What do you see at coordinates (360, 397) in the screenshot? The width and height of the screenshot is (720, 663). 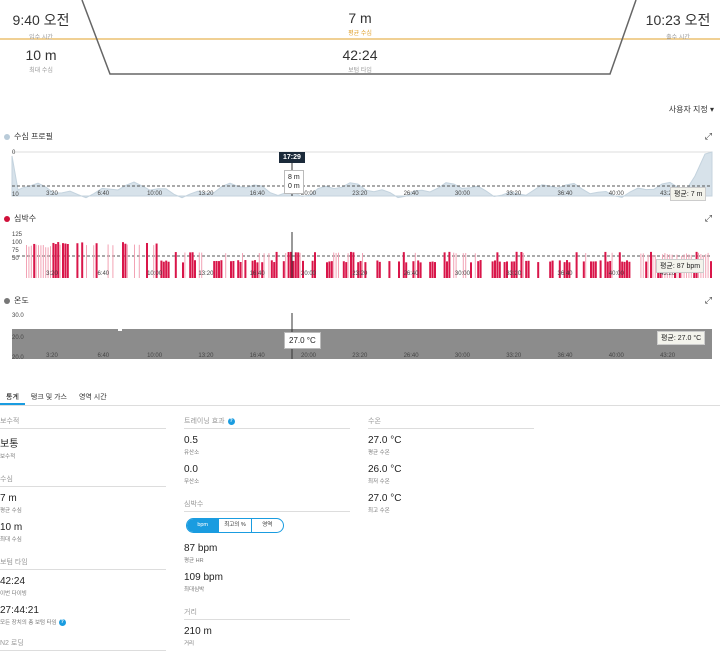 I see `stats-tabs: 통계 탱크 및 가스 영역 시간` at bounding box center [360, 397].